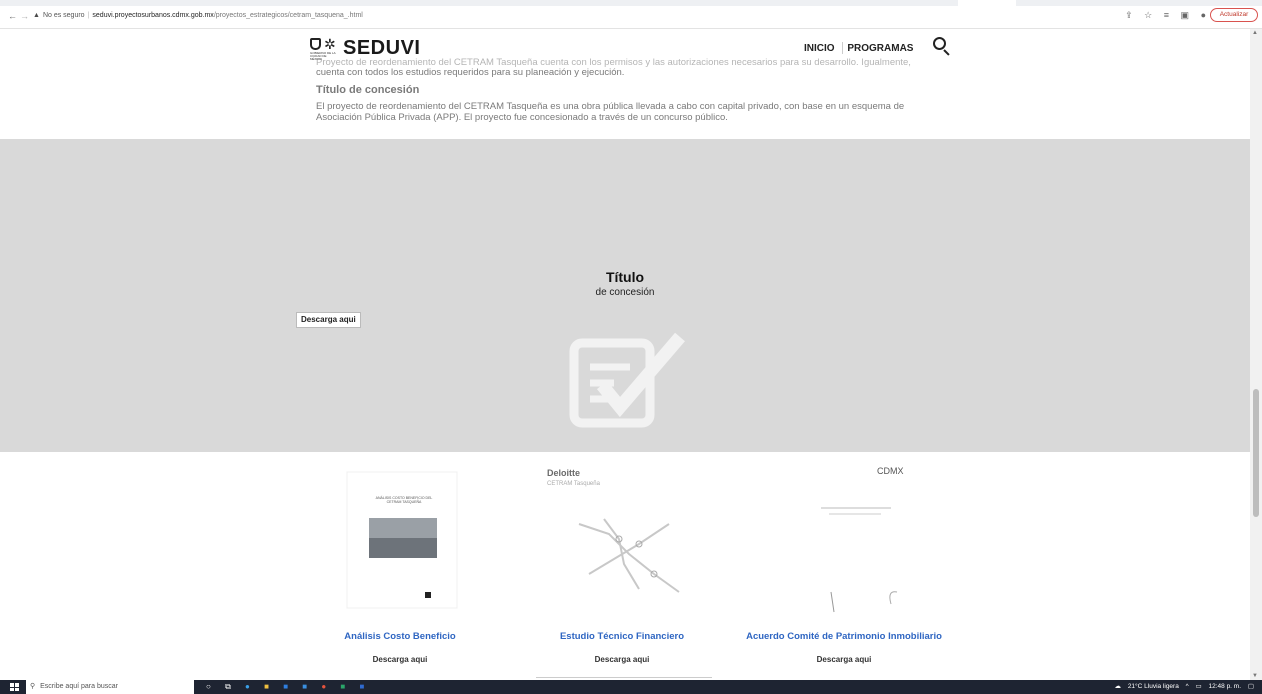  I want to click on scroll-thumb, so click(1256, 453).